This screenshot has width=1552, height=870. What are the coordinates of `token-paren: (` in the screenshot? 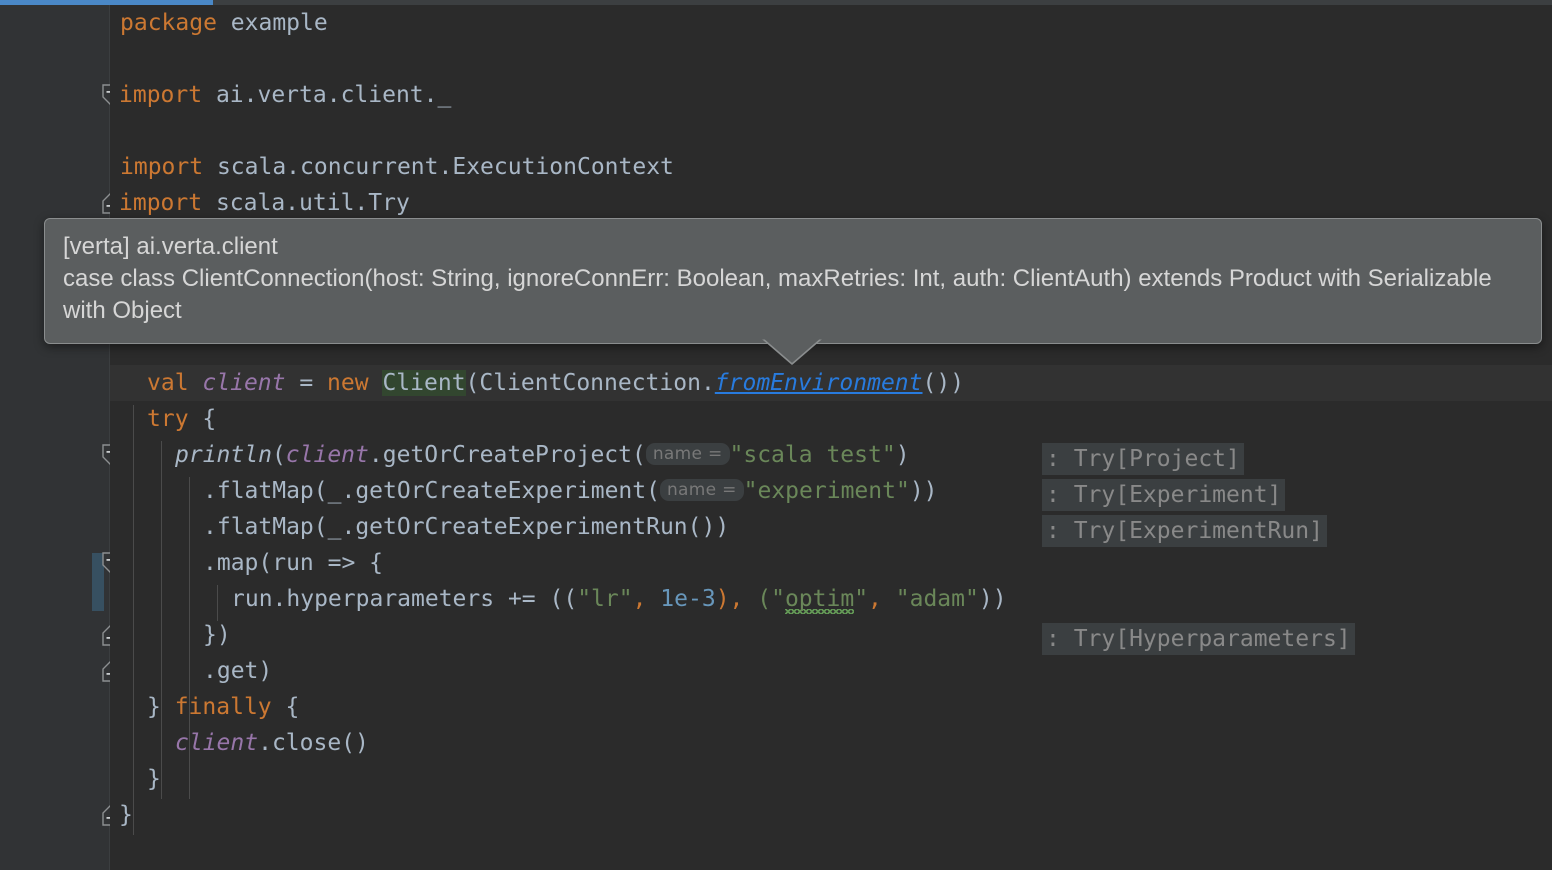 It's located at (278, 455).